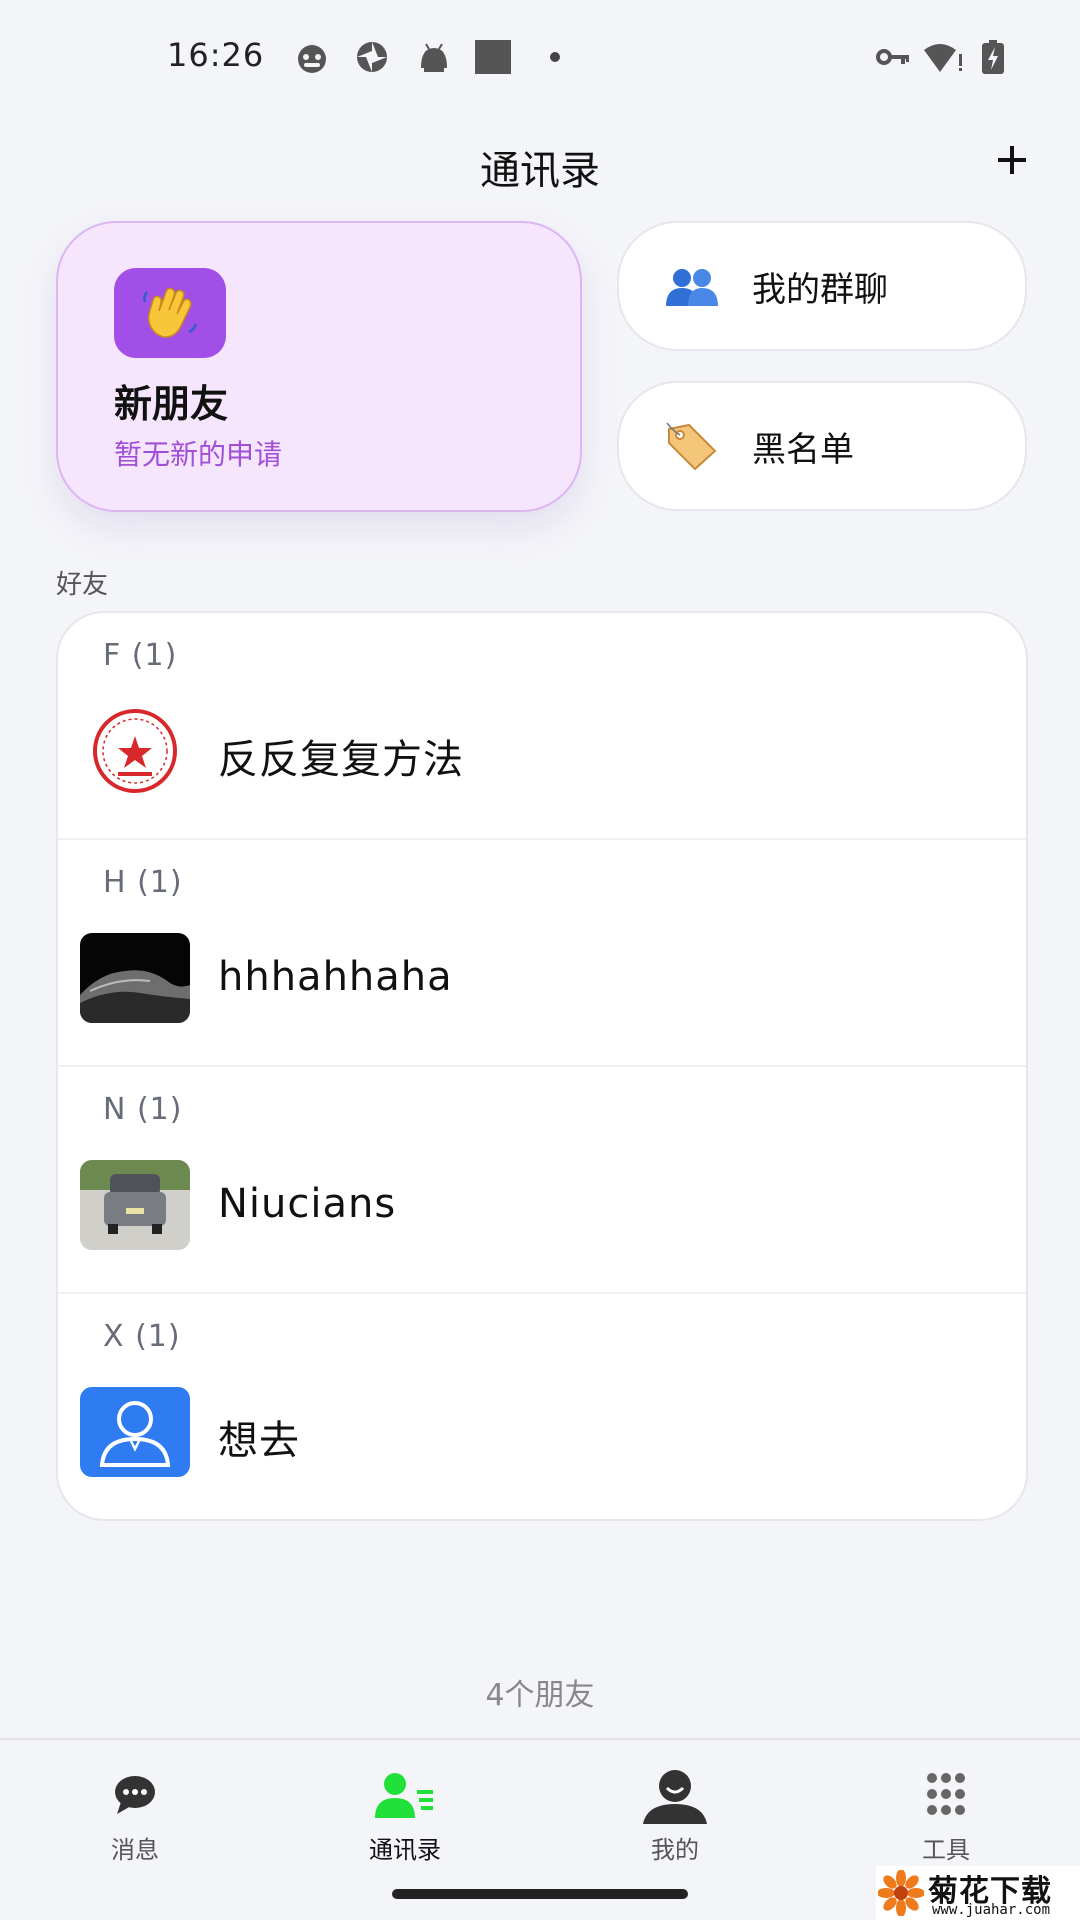 The image size is (1080, 1920). I want to click on header: 通讯录, so click(540, 160).